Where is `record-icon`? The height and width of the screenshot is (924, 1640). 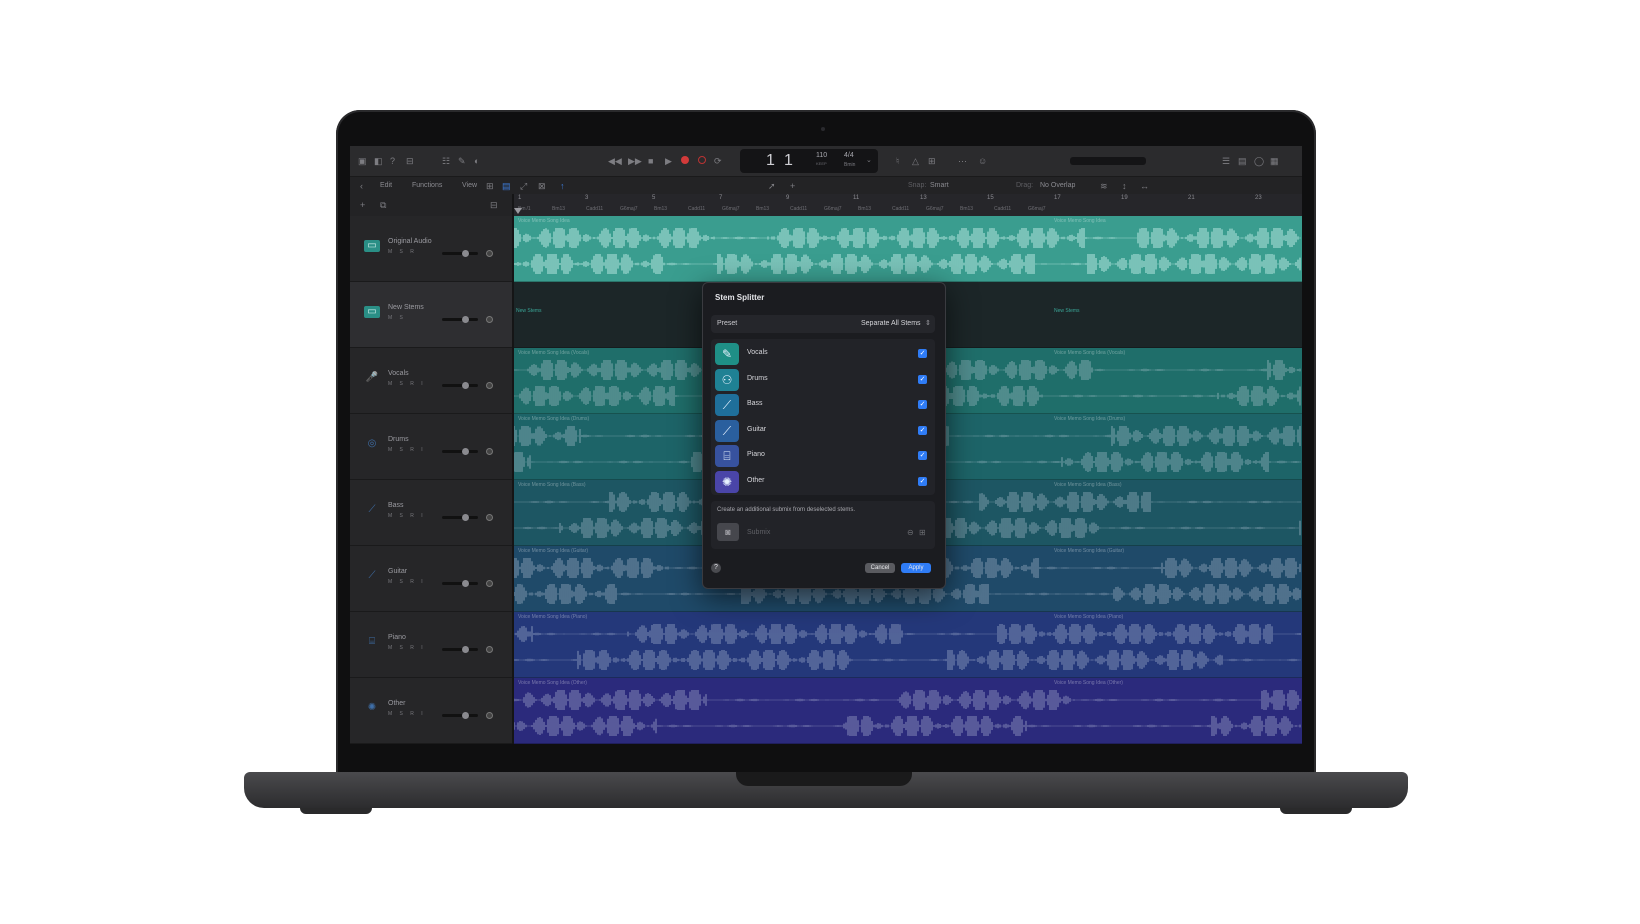
record-icon is located at coordinates (685, 160).